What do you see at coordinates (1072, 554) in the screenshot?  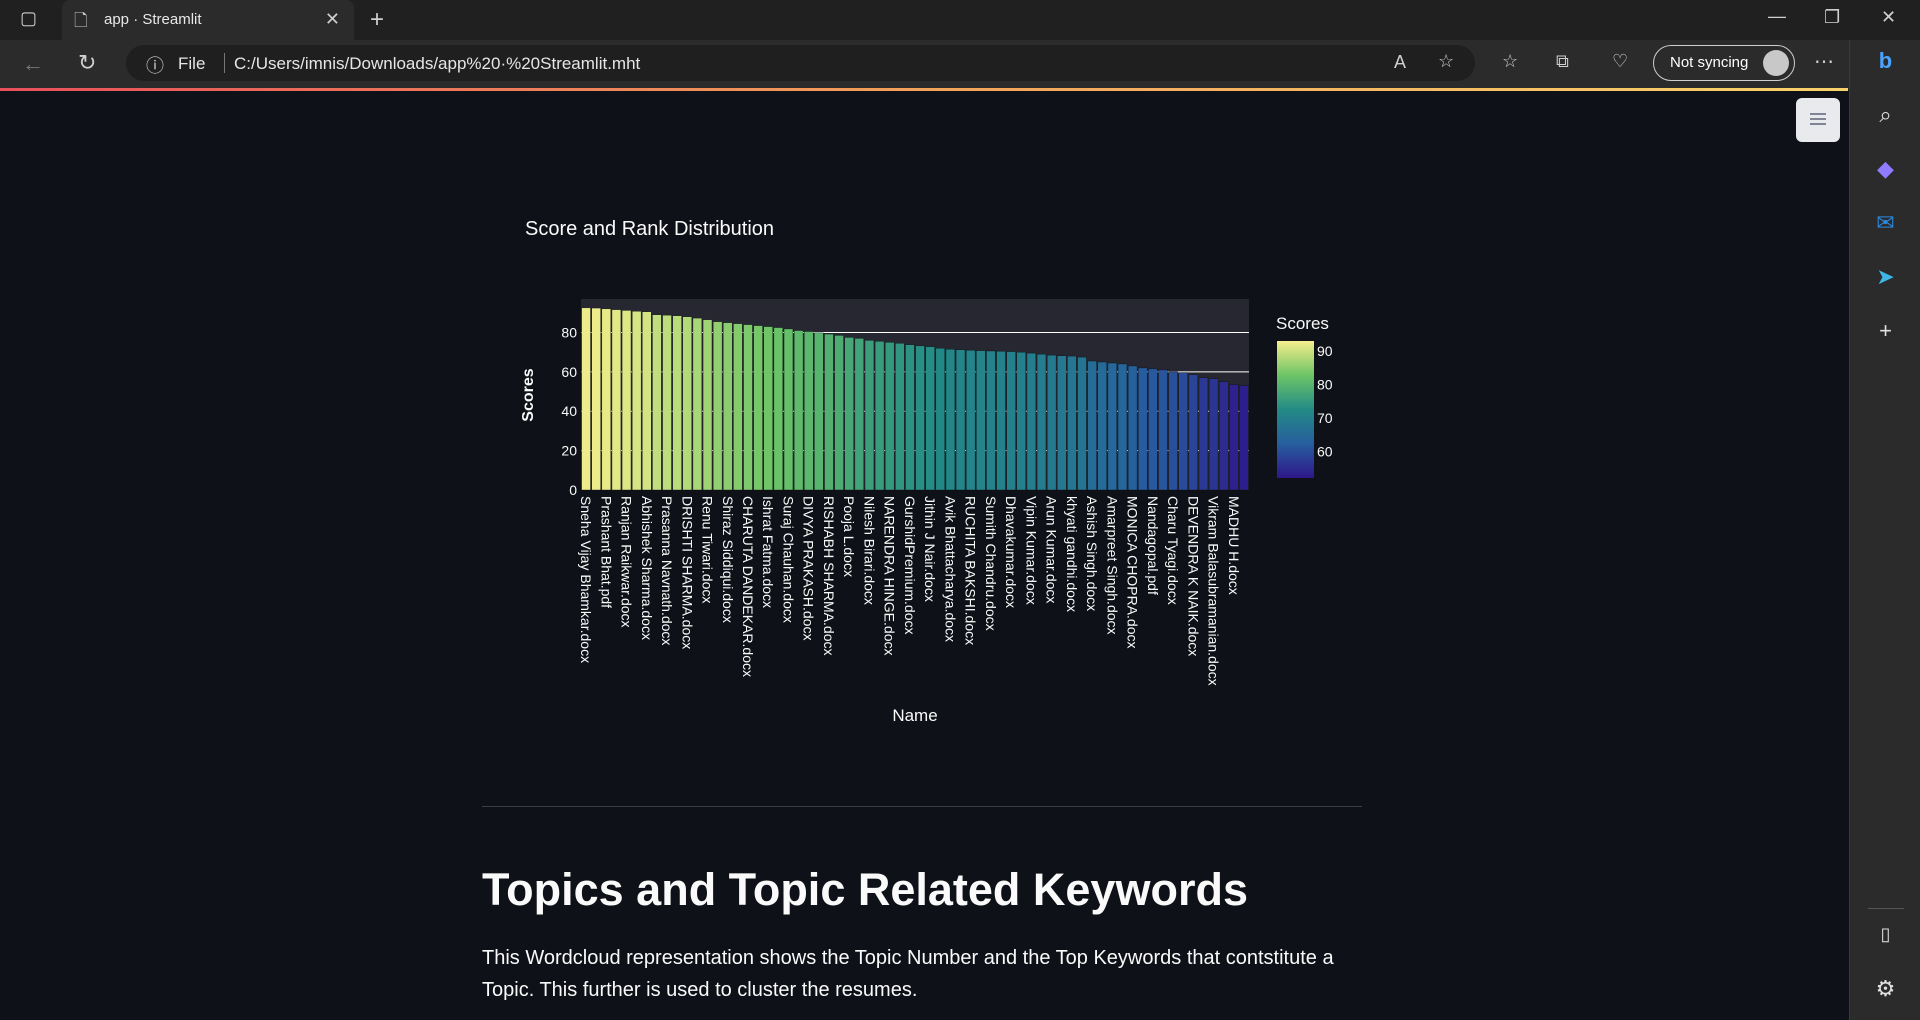 I see `x-tick-label: khyati gandhi.docx` at bounding box center [1072, 554].